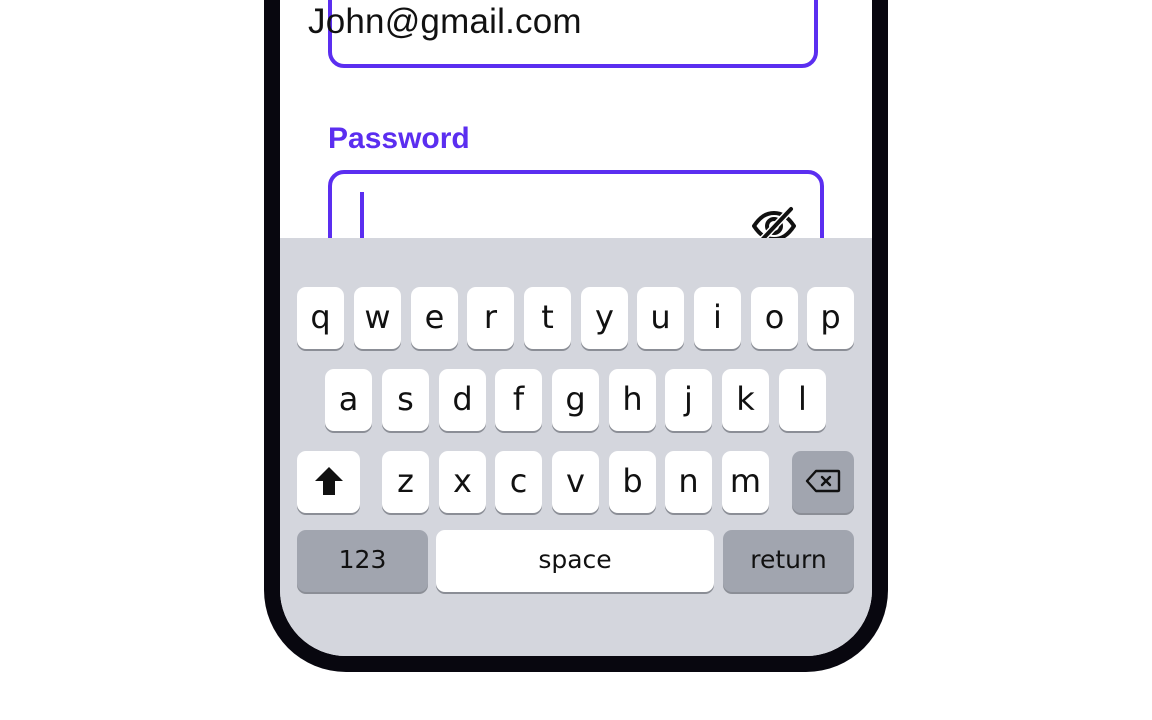 The image size is (1152, 720). Describe the element at coordinates (362, 561) in the screenshot. I see `numbers-key: 123` at that location.